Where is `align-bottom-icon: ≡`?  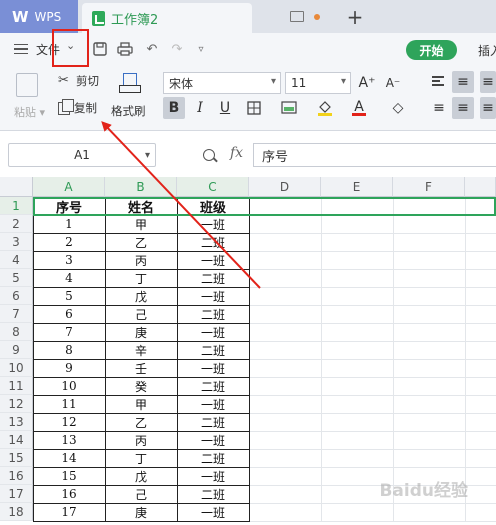
align-bottom-icon: ≡ is located at coordinates (488, 82).